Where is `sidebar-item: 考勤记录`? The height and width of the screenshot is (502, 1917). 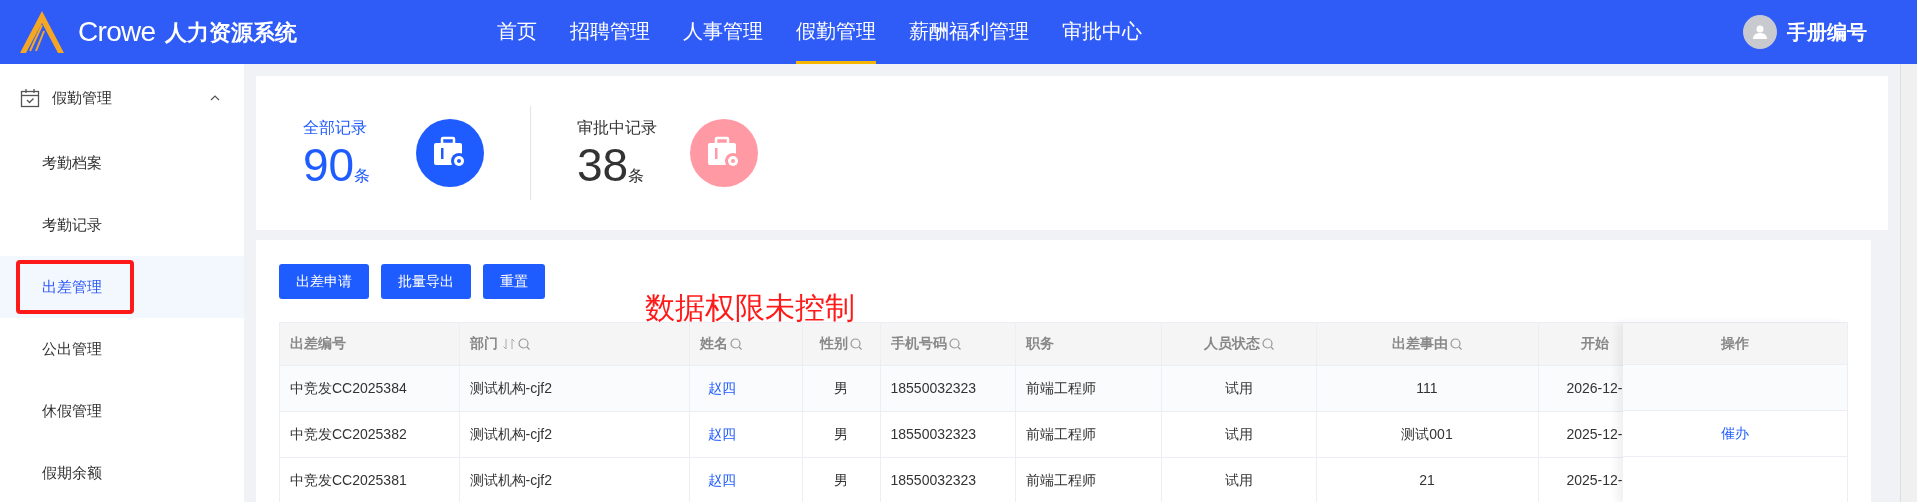
sidebar-item: 考勤记录 is located at coordinates (122, 225).